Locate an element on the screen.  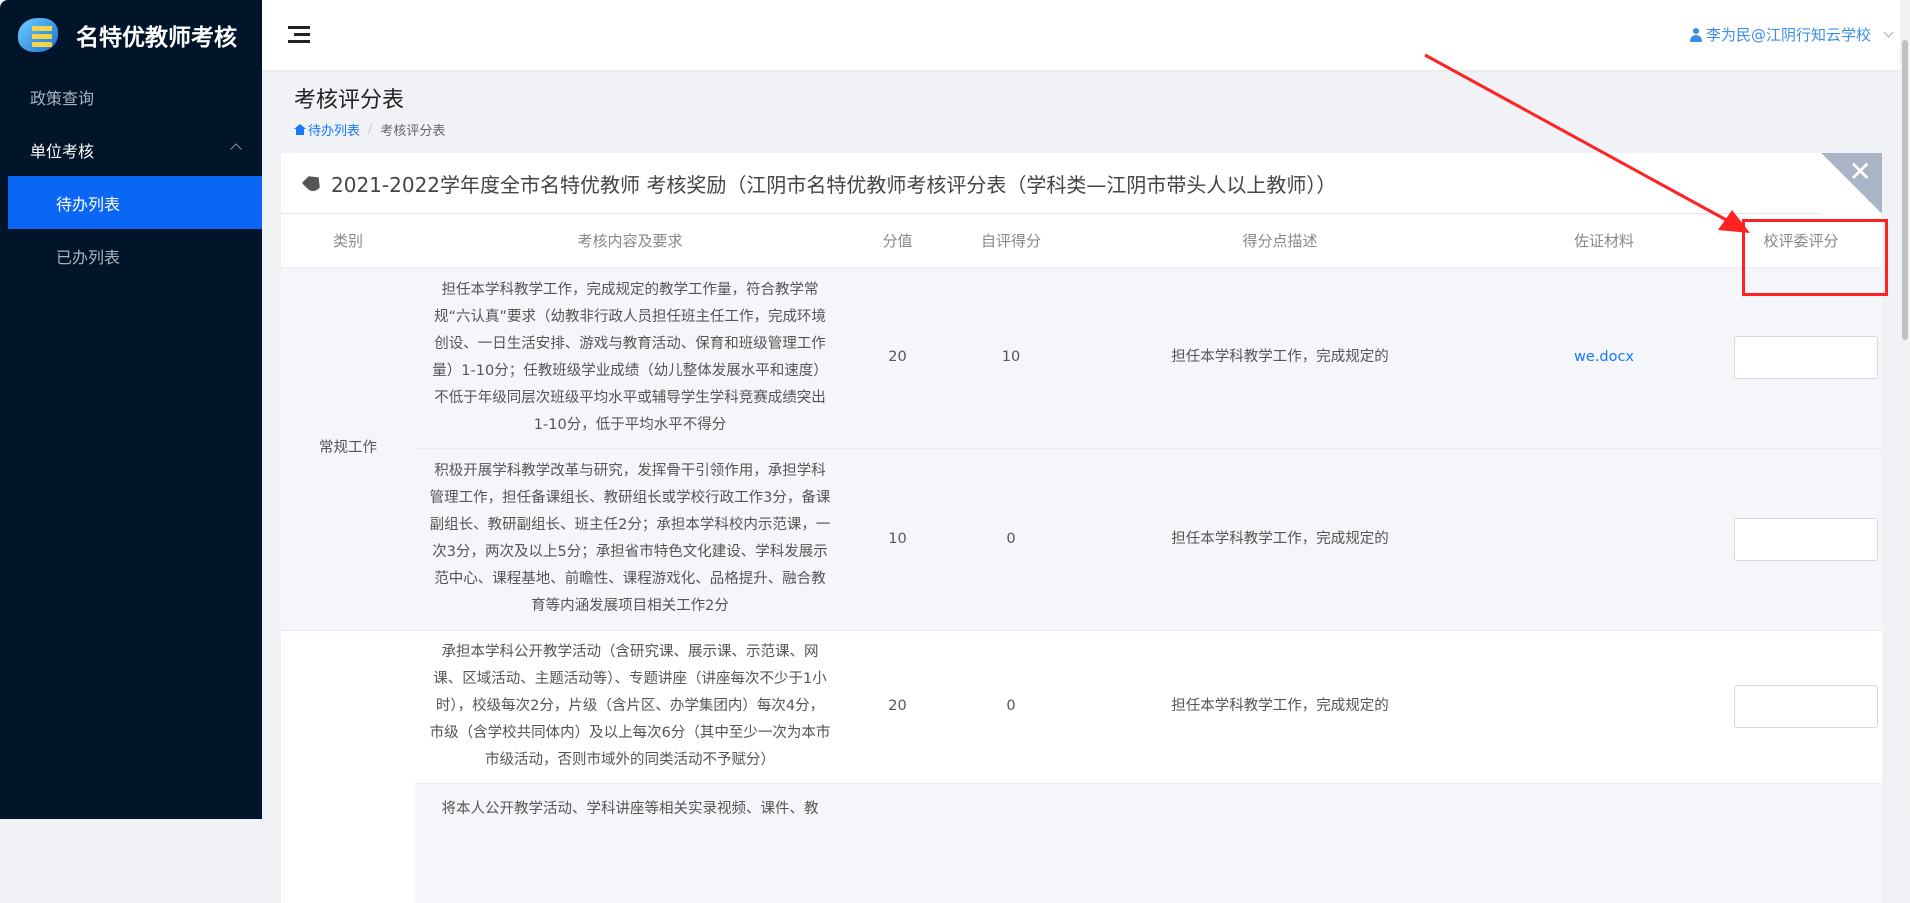
breadcrumb-todo-link: 待办列表 is located at coordinates (327, 129).